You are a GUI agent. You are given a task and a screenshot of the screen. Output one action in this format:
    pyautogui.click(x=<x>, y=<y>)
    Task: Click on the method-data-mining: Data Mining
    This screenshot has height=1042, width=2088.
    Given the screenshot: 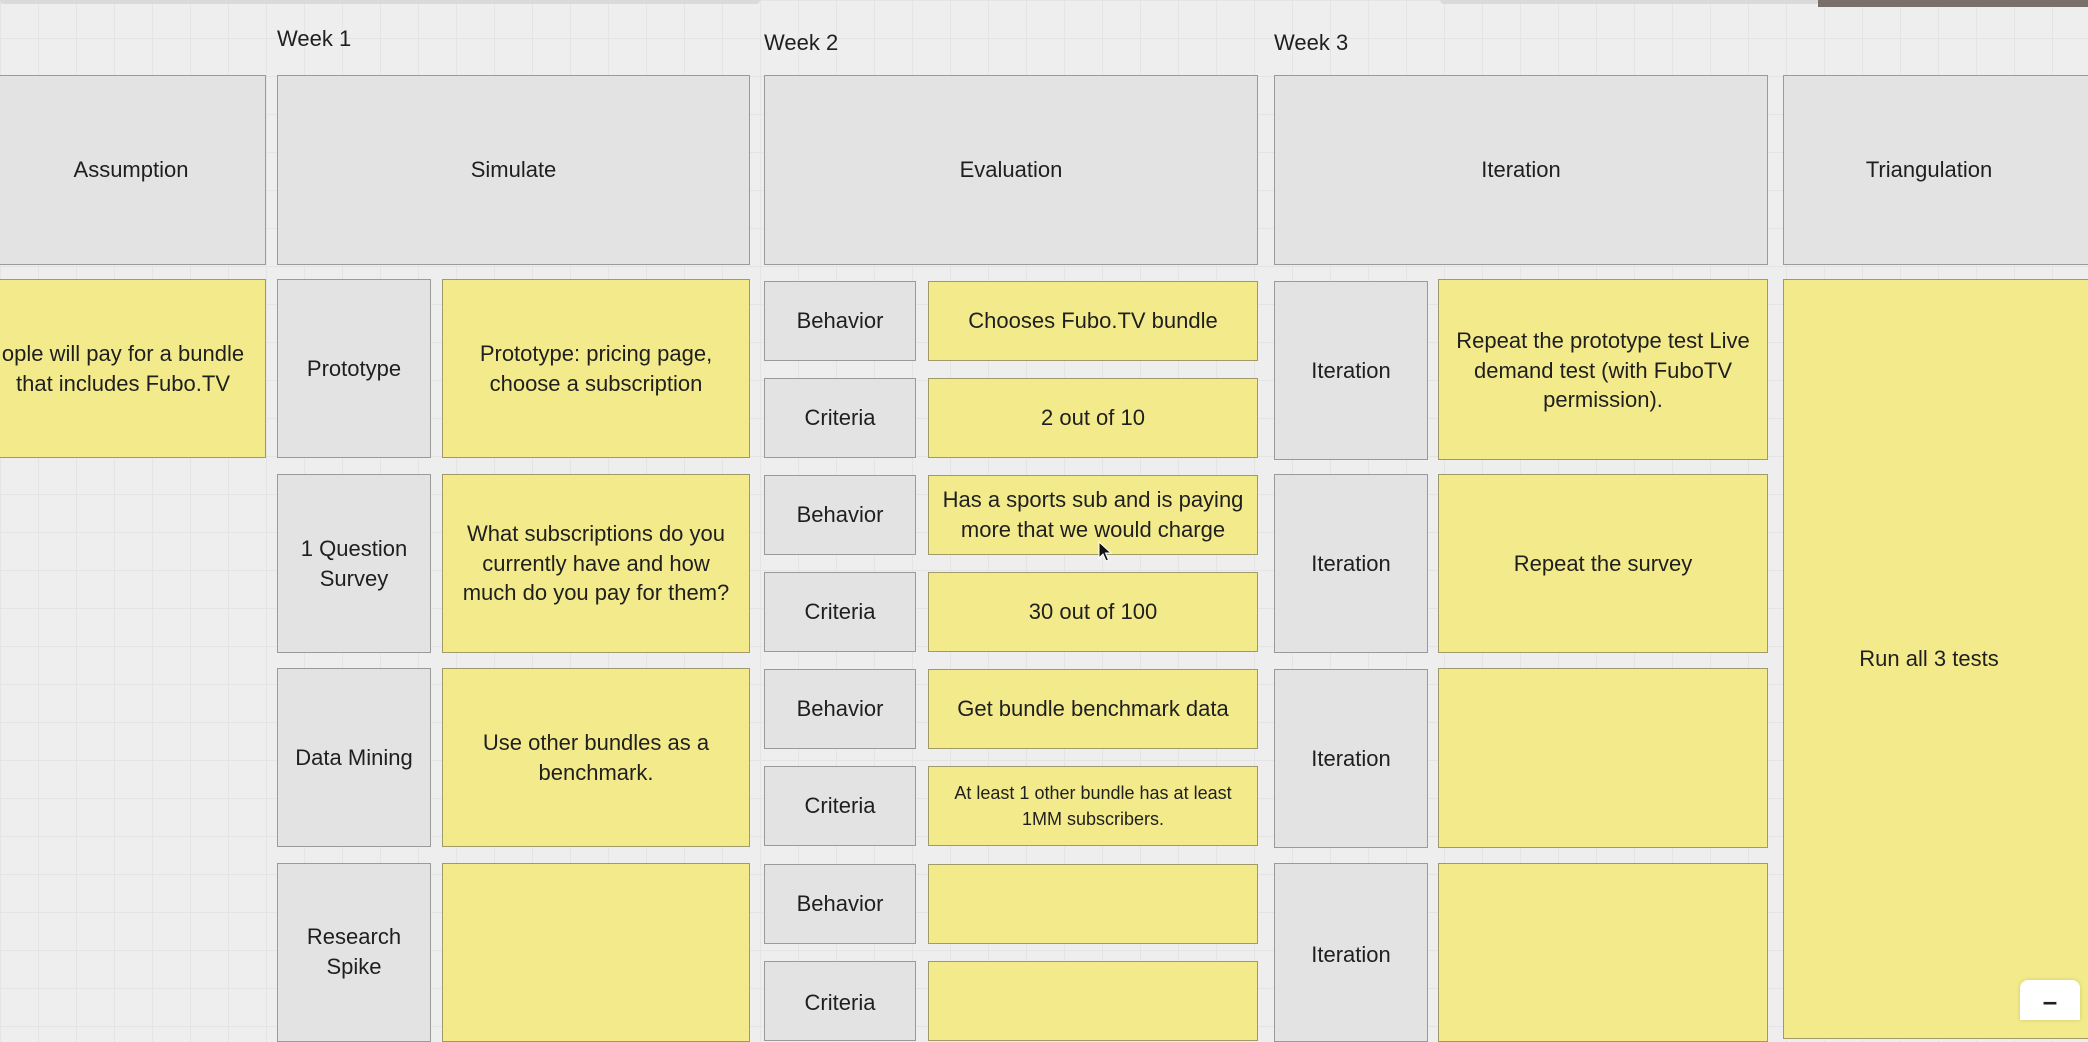 What is the action you would take?
    pyautogui.click(x=354, y=757)
    